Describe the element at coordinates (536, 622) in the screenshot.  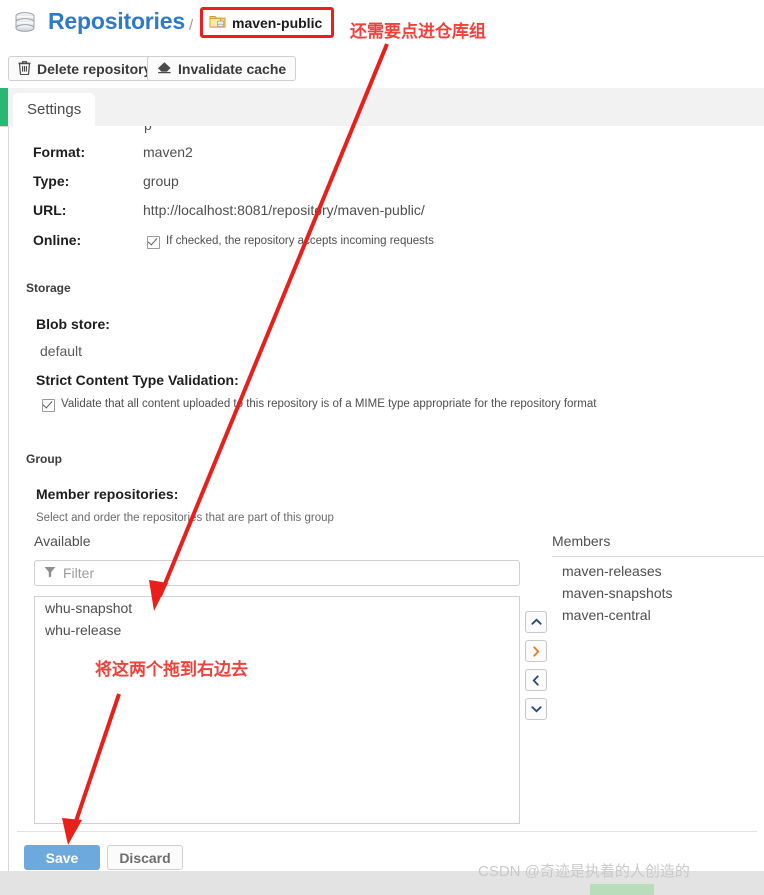
I see `move-up-button` at that location.